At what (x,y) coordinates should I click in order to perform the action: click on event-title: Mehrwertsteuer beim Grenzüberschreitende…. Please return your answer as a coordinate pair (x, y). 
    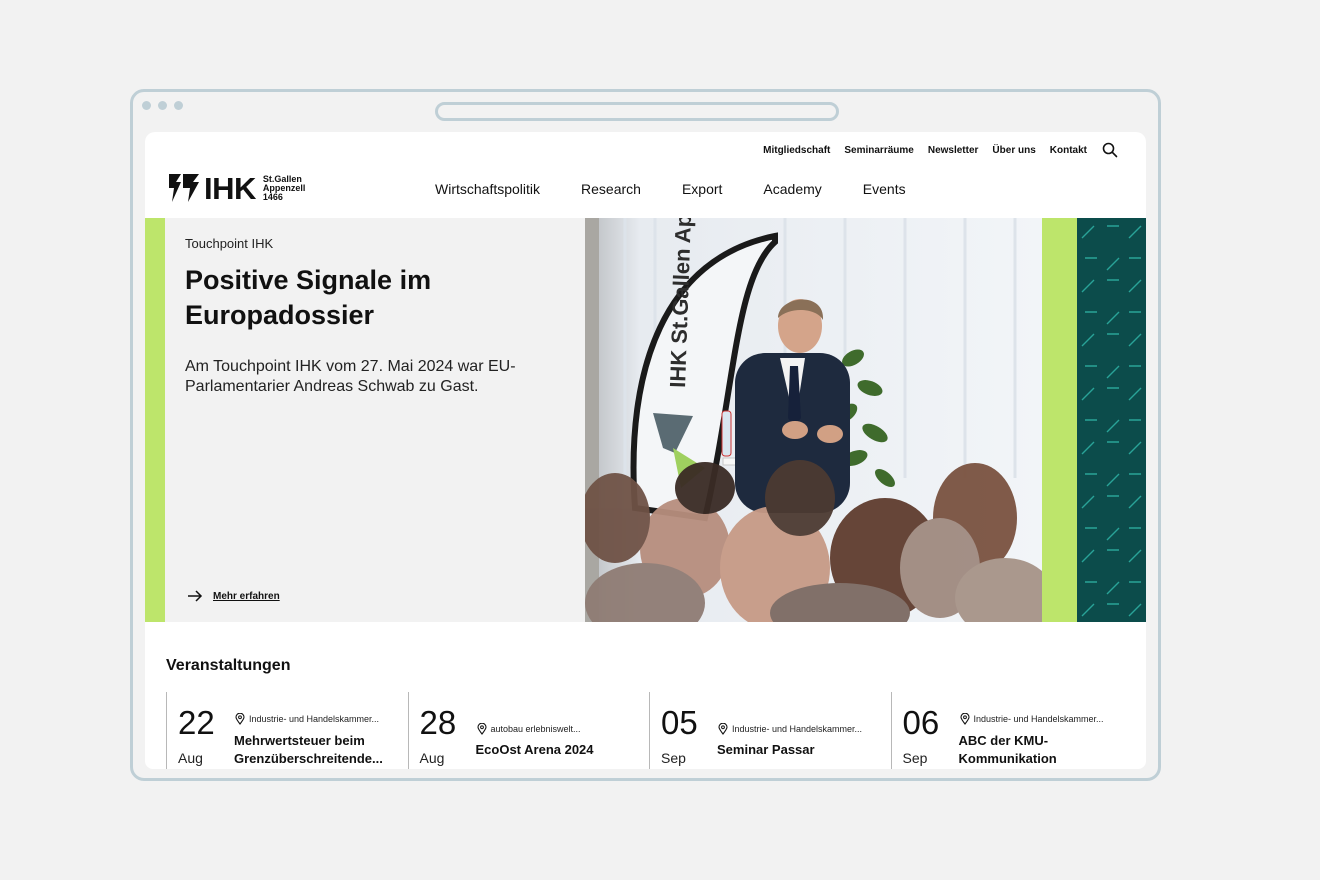
    Looking at the image, I should click on (308, 749).